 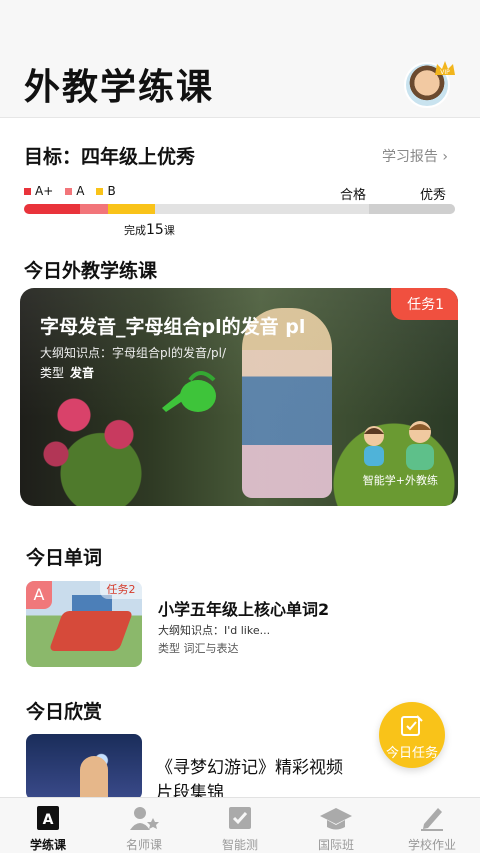 What do you see at coordinates (84, 767) in the screenshot?
I see `appreciation-thumbnail` at bounding box center [84, 767].